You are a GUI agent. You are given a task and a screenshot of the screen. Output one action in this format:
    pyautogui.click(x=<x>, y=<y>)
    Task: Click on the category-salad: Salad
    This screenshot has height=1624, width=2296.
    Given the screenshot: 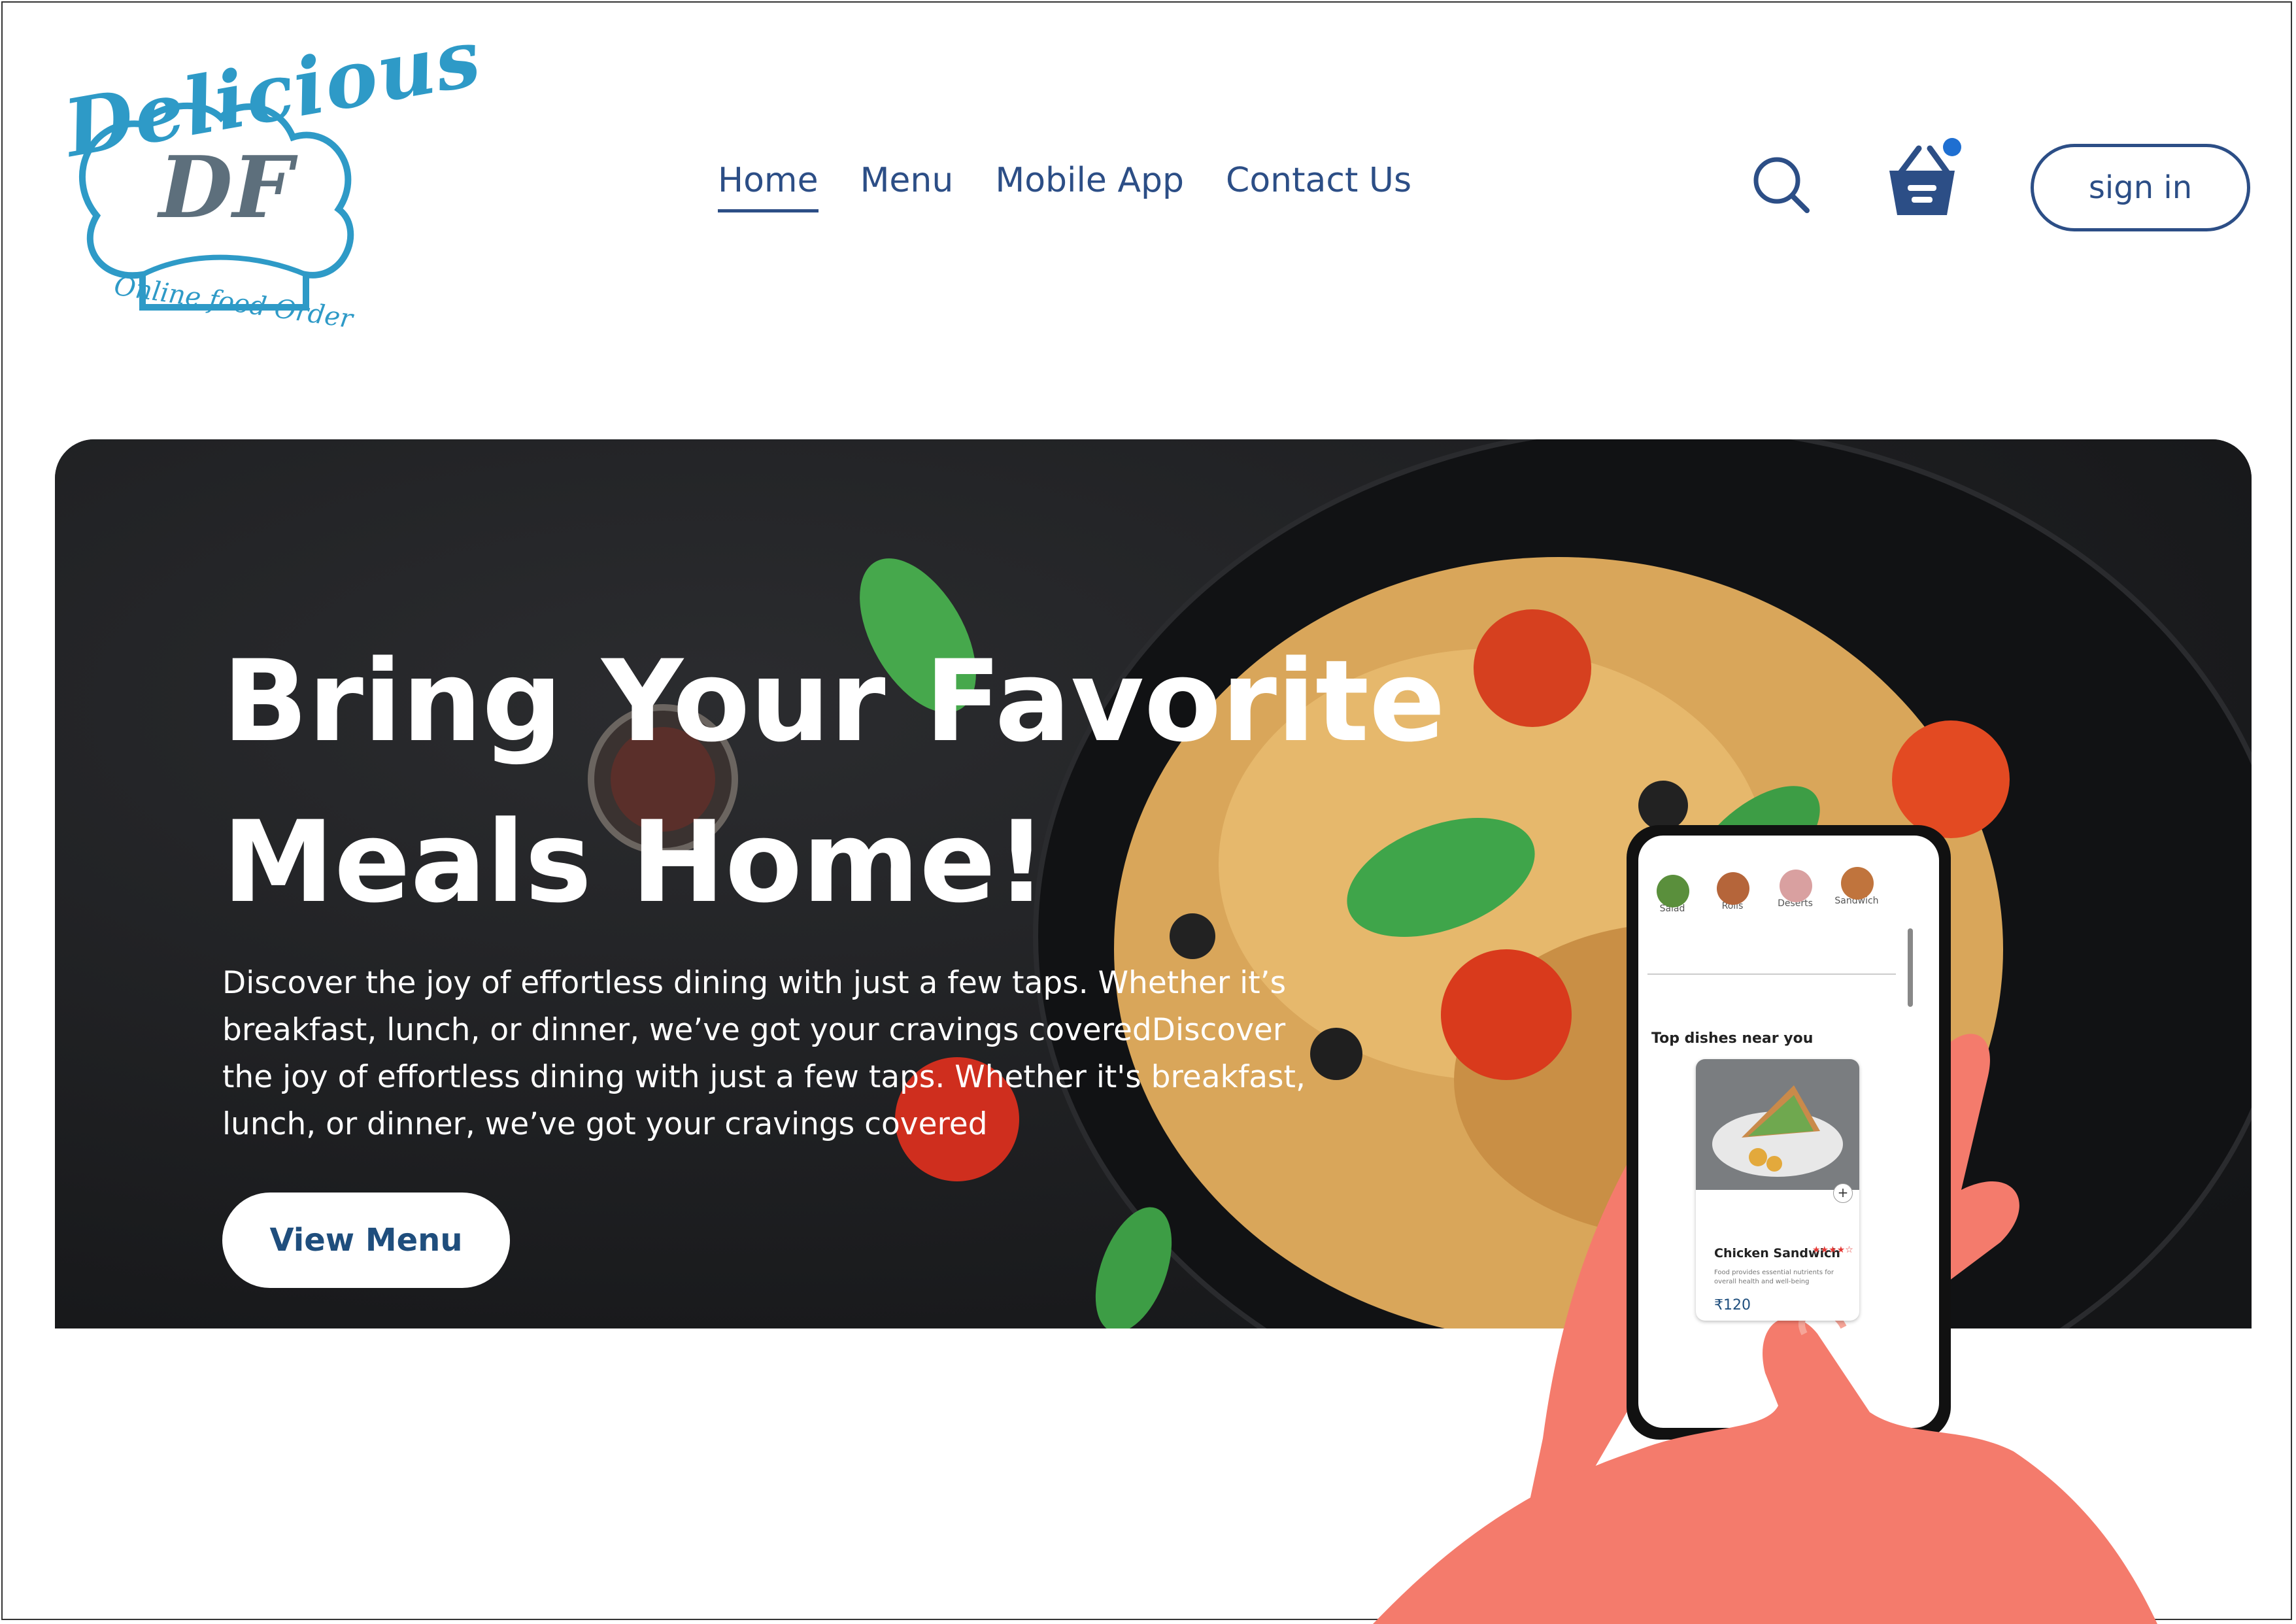 What is the action you would take?
    pyautogui.click(x=1672, y=894)
    